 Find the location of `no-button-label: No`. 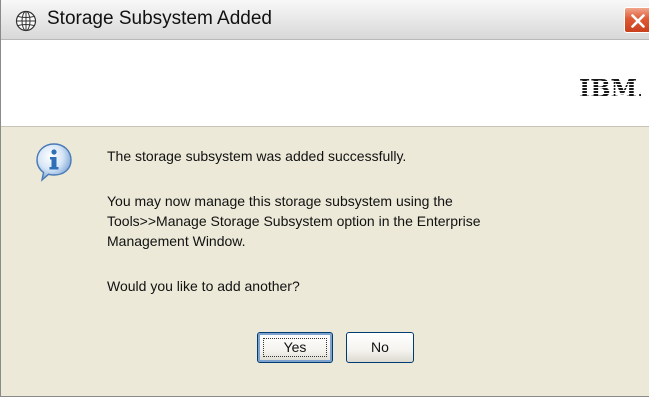

no-button-label: No is located at coordinates (380, 347).